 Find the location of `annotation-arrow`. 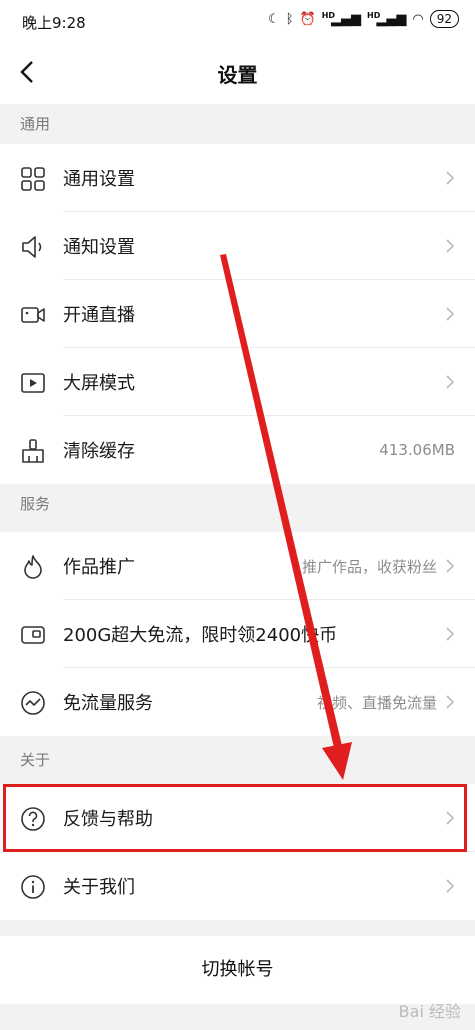

annotation-arrow is located at coordinates (286, 517).